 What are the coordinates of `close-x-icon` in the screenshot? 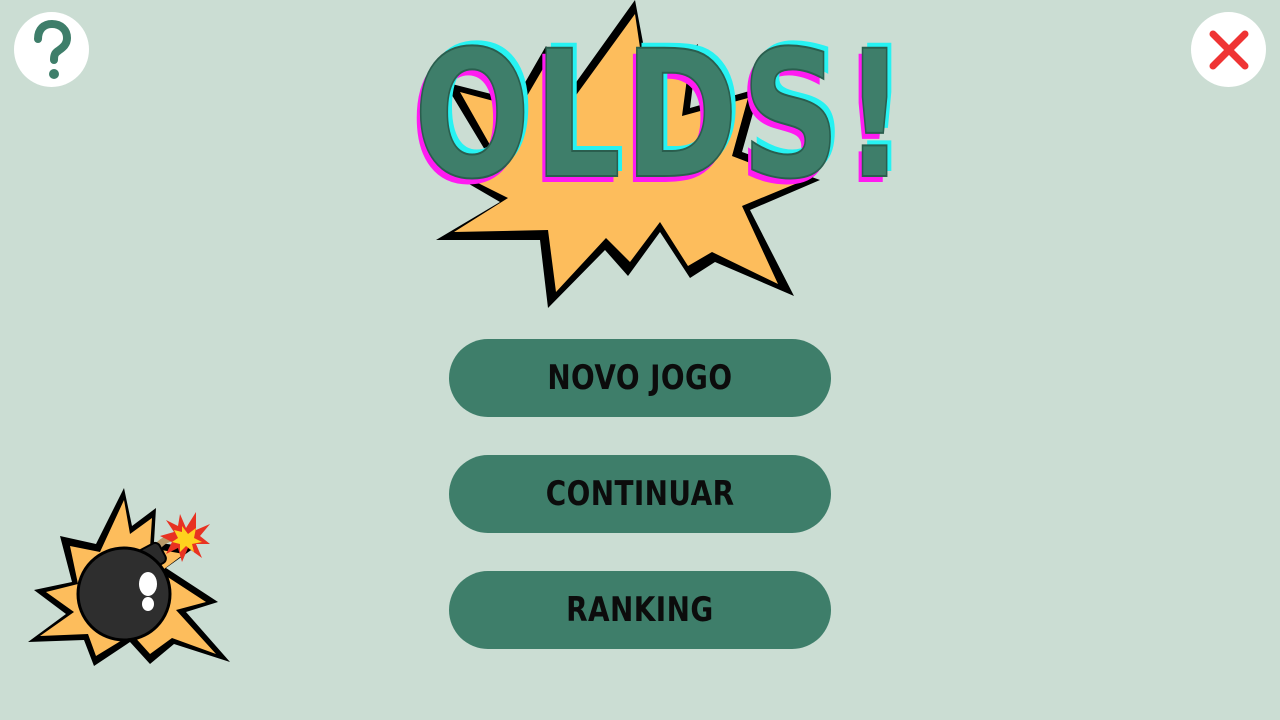 It's located at (1228, 49).